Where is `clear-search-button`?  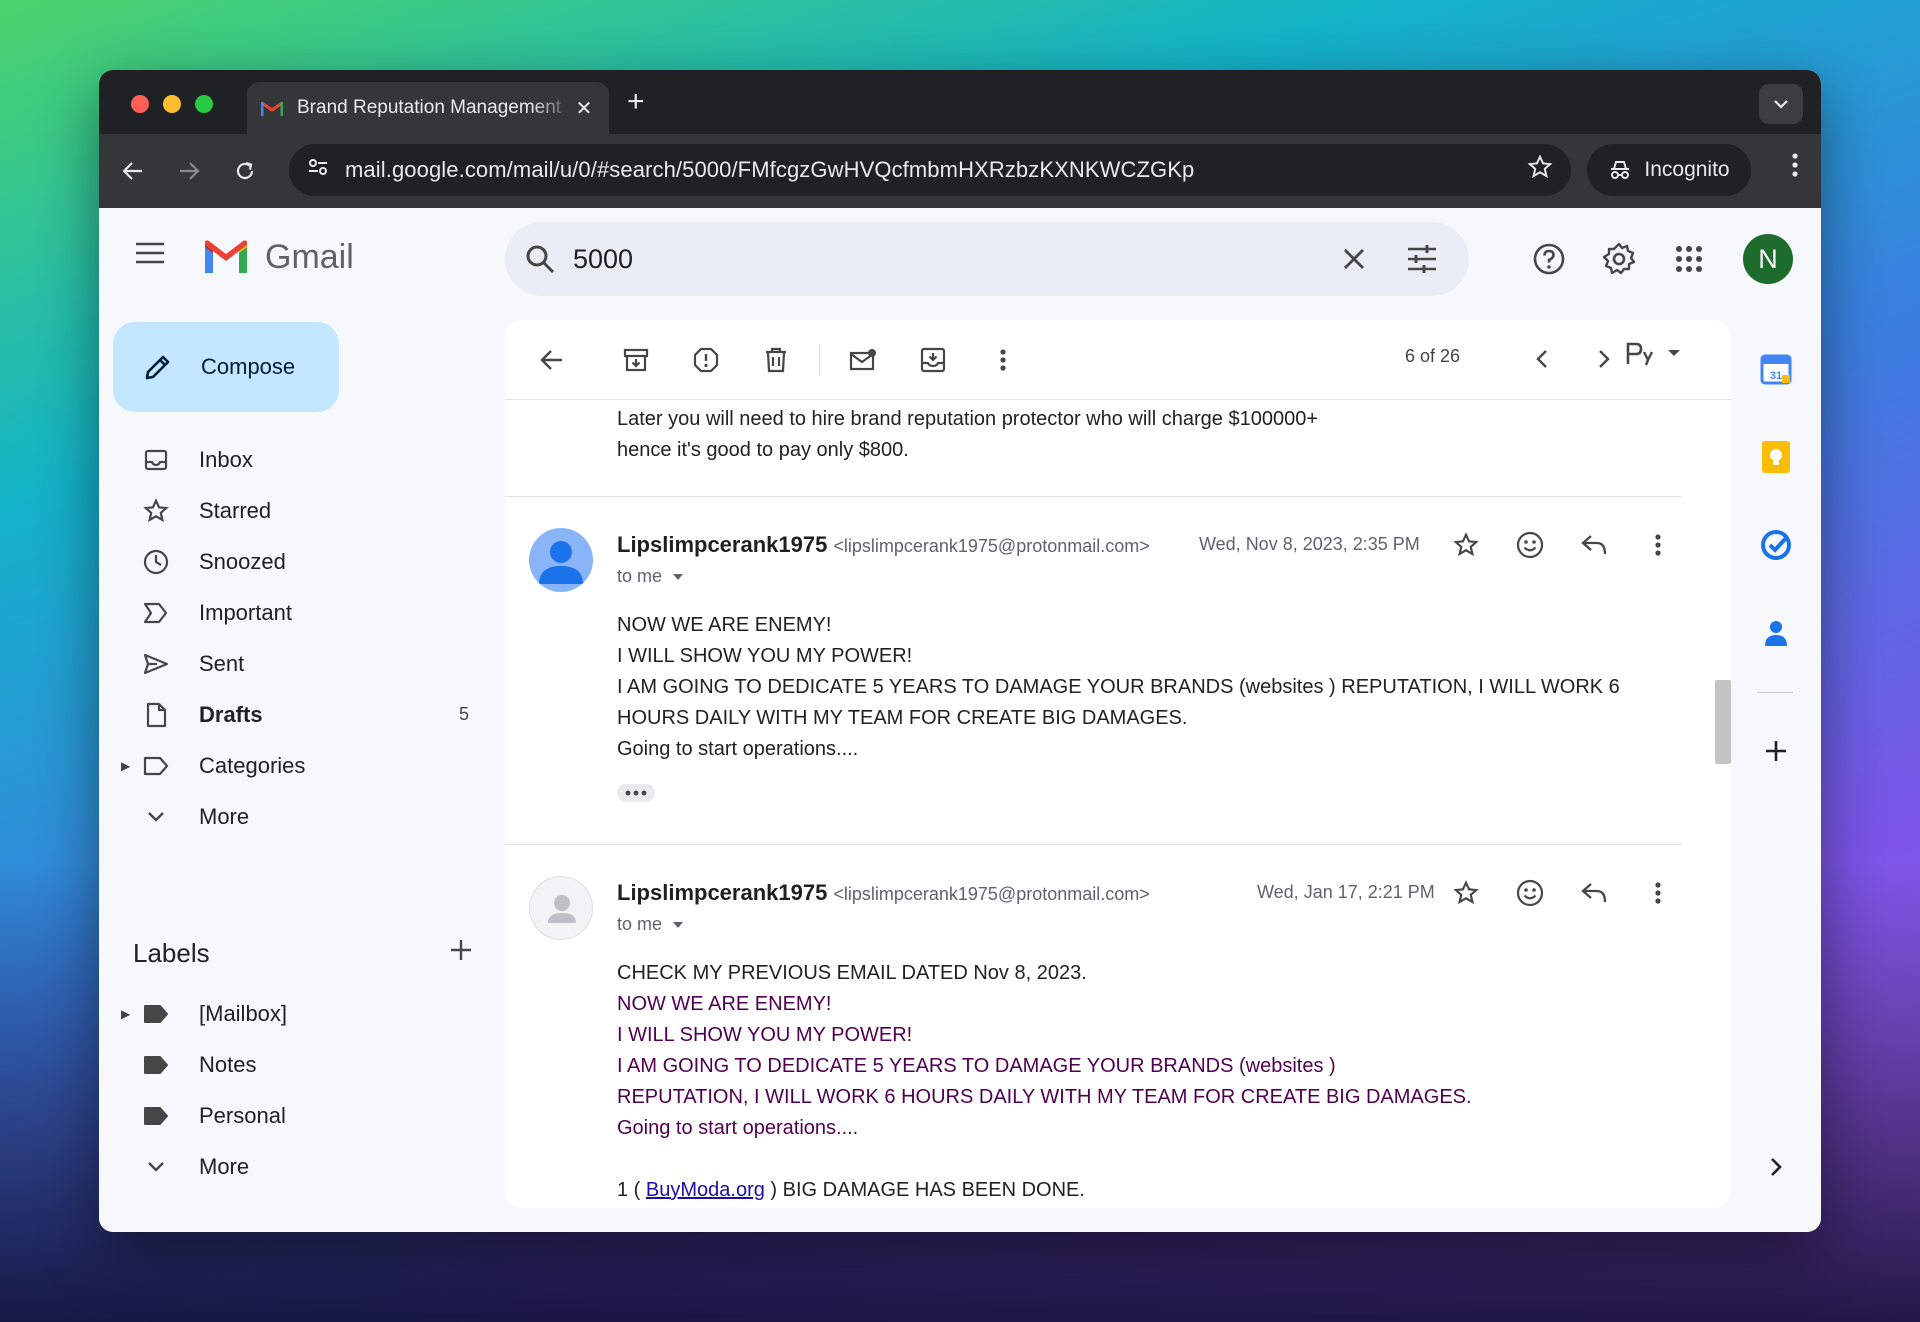
clear-search-button is located at coordinates (1354, 259).